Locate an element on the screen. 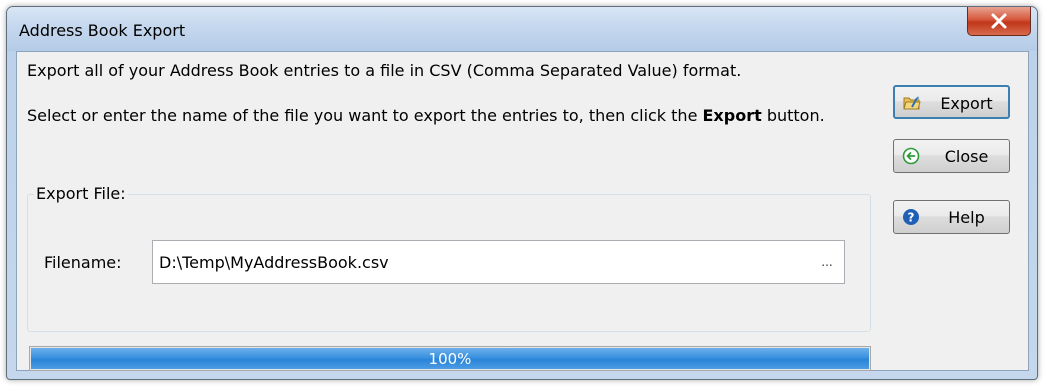 The height and width of the screenshot is (389, 1047). filename-label: Filename: is located at coordinates (83, 262).